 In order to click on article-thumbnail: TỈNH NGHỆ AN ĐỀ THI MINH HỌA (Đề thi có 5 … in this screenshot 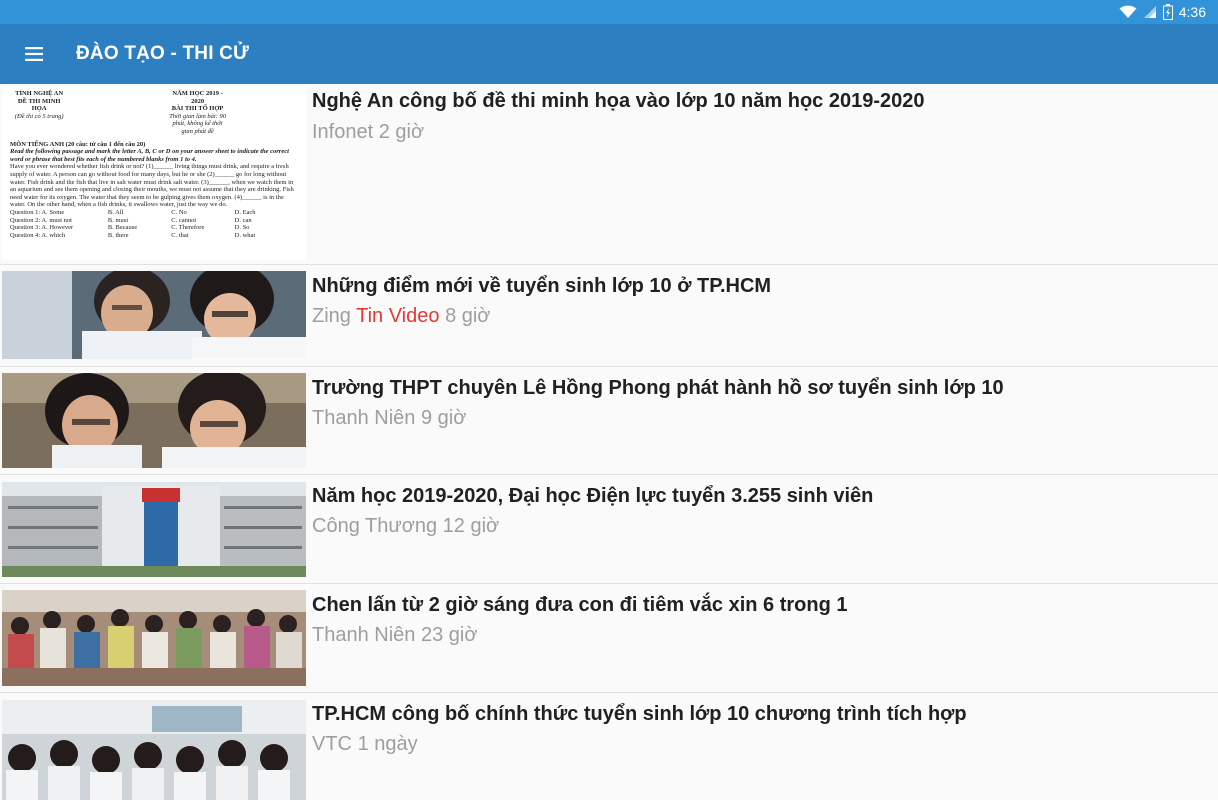, I will do `click(154, 173)`.